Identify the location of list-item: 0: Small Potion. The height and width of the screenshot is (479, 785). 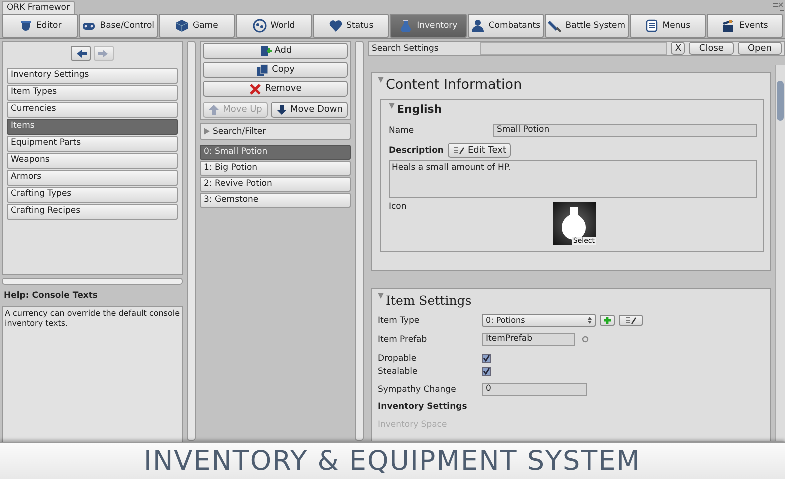
(275, 152).